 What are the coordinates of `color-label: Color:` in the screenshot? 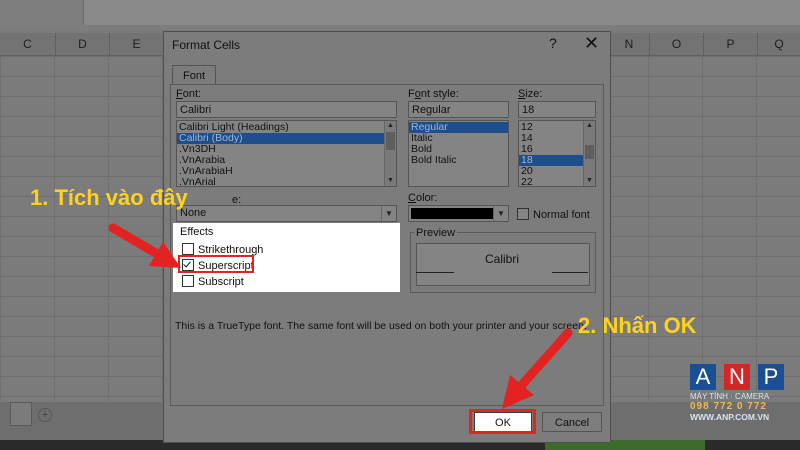 It's located at (423, 198).